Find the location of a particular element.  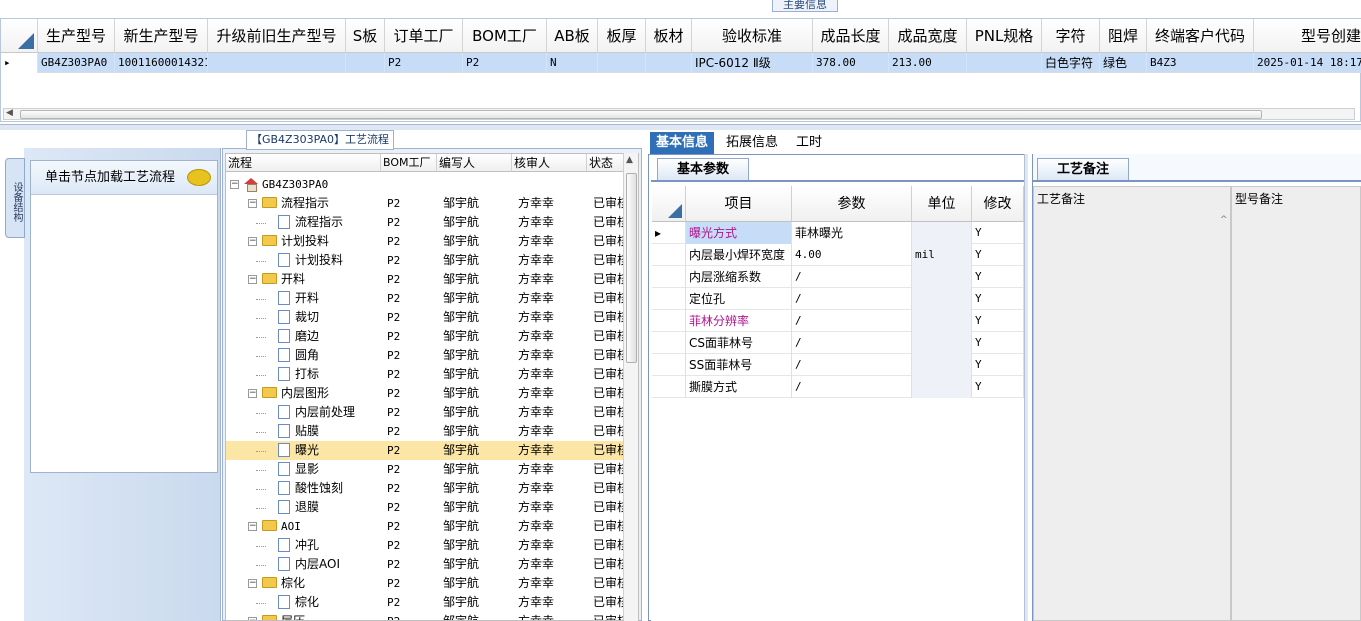

param-col-header: 单位 is located at coordinates (942, 204).